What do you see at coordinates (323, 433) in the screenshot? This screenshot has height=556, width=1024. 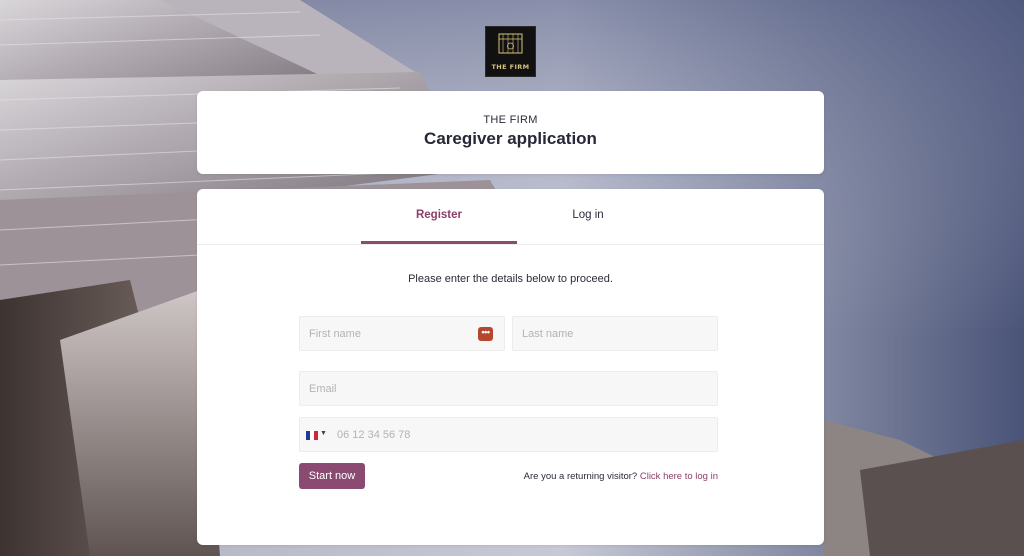 I see `country-dropdown-arrow-icon: ▼` at bounding box center [323, 433].